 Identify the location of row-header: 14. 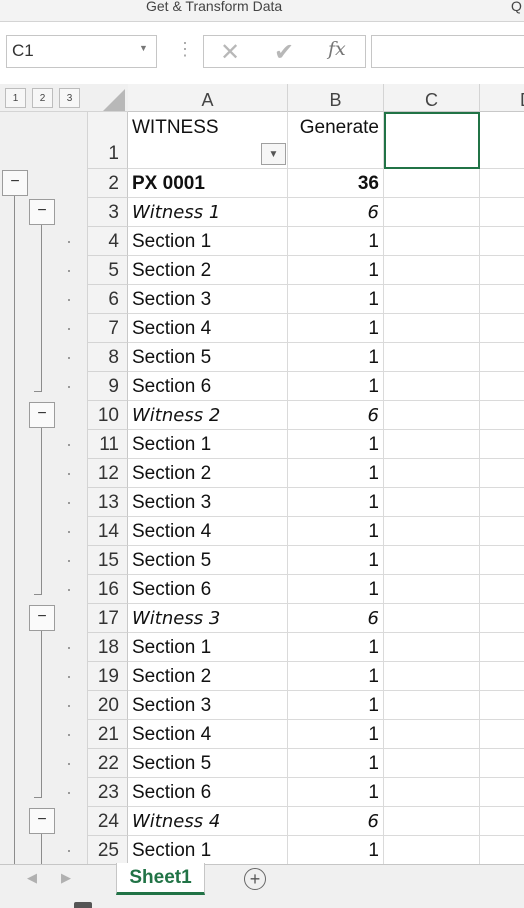
(108, 531).